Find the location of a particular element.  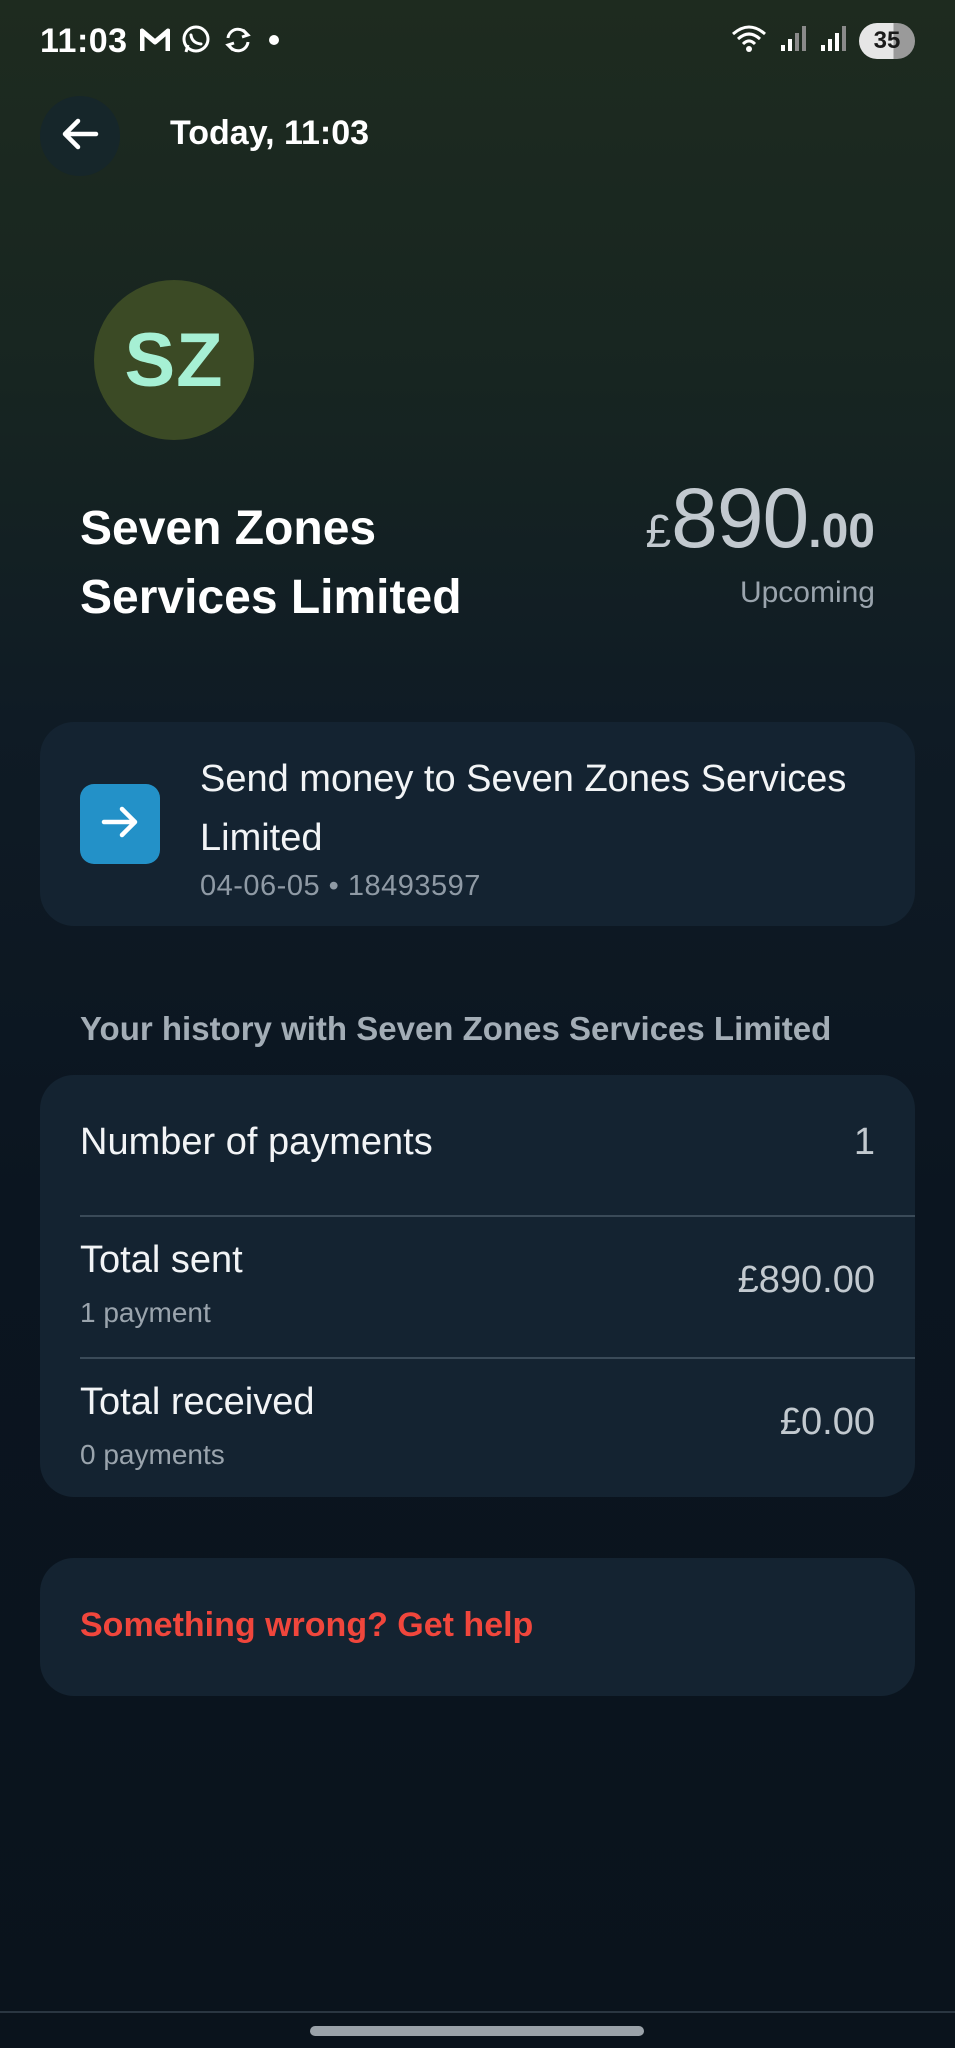

row-value: £0.00 is located at coordinates (827, 1422).